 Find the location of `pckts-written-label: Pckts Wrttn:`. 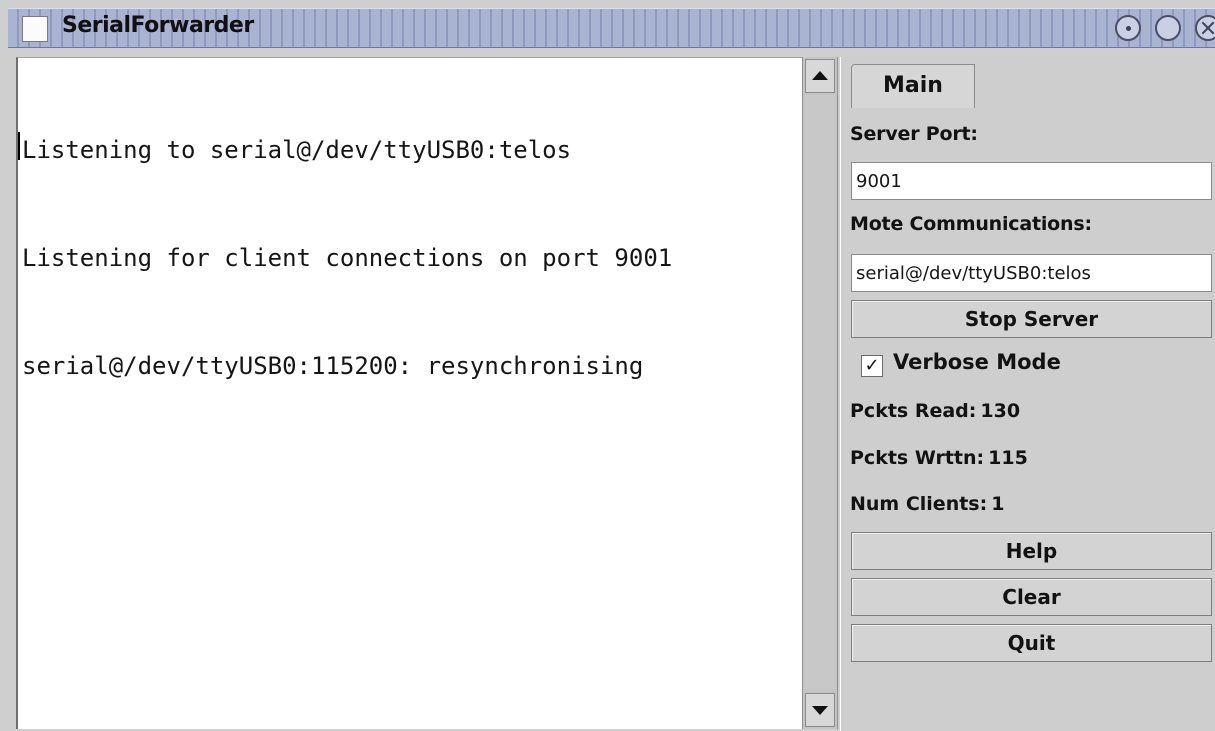

pckts-written-label: Pckts Wrttn: is located at coordinates (917, 458).